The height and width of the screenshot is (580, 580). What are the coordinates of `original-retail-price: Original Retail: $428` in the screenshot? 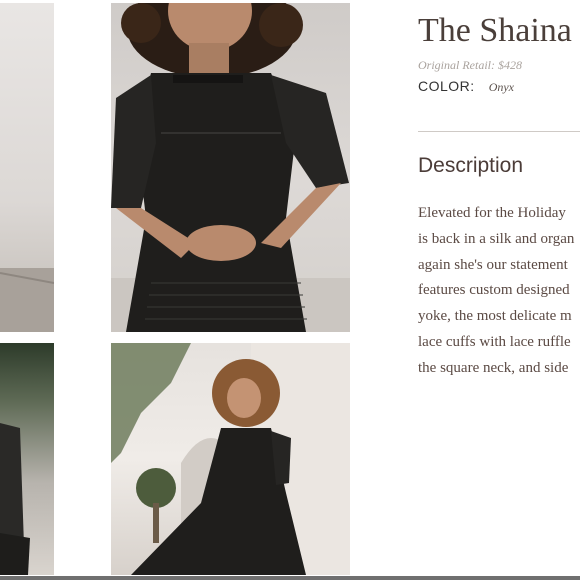 It's located at (470, 65).